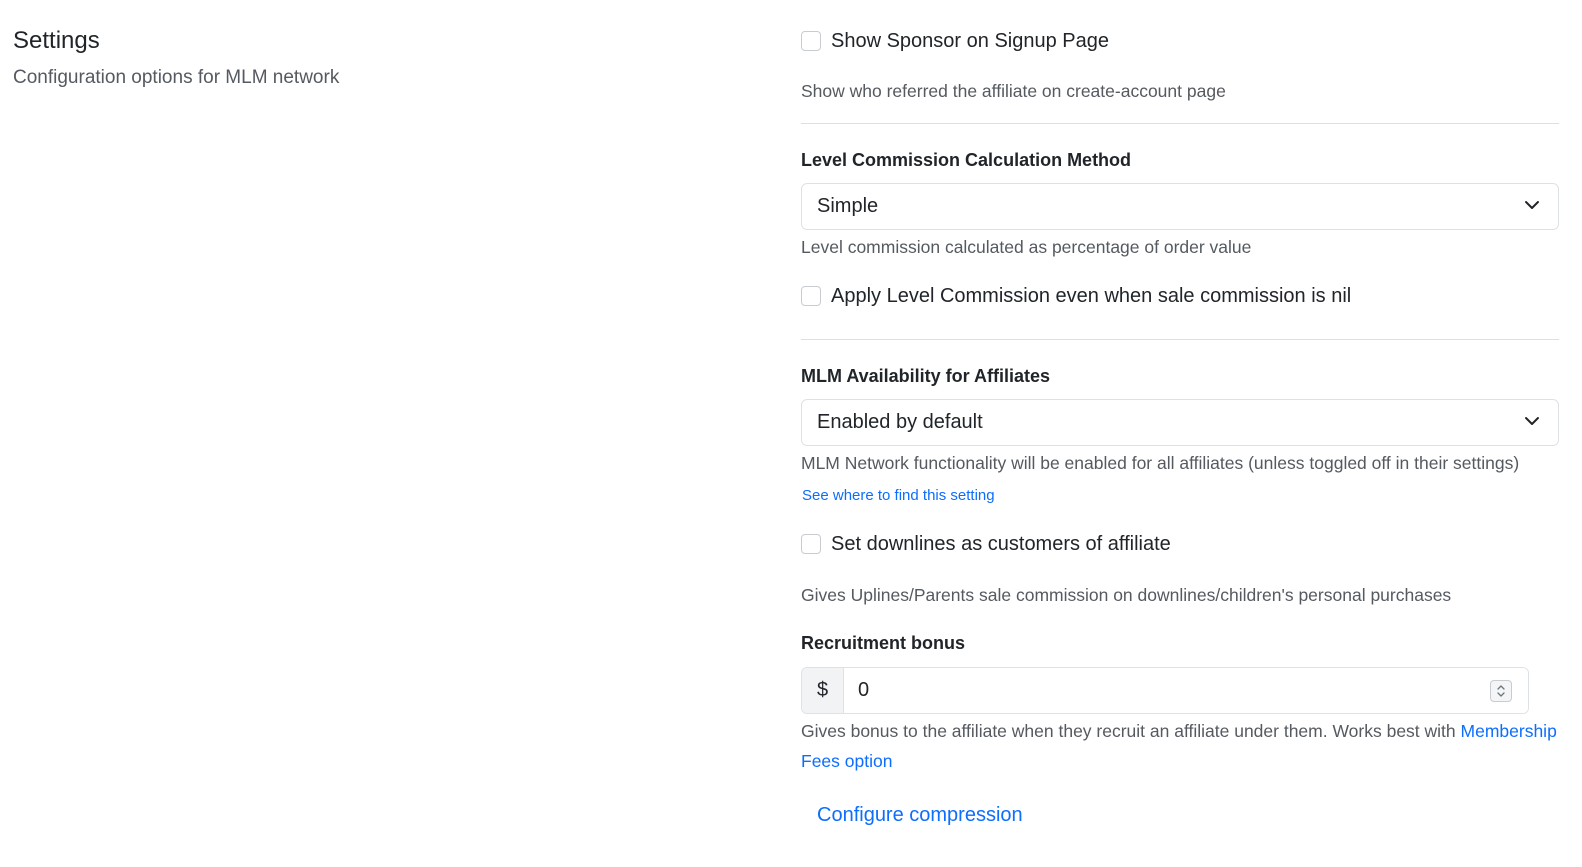 This screenshot has width=1582, height=867. Describe the element at coordinates (1001, 544) in the screenshot. I see `downlines-label: Set downlines as customers of affiliate` at that location.